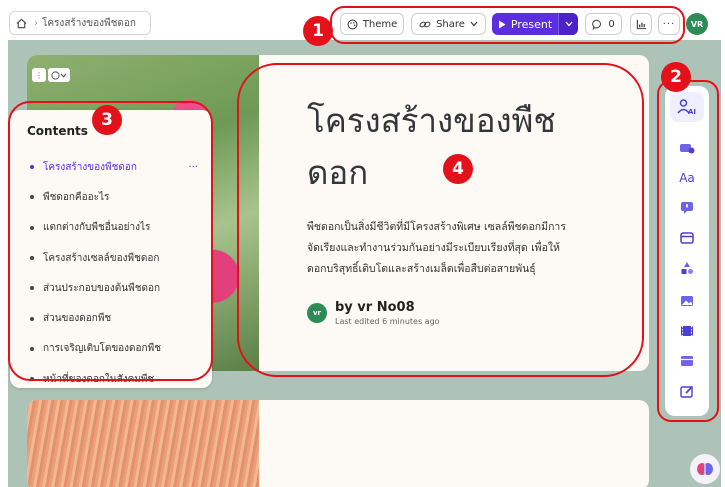 The height and width of the screenshot is (487, 725). What do you see at coordinates (63, 75) in the screenshot?
I see `chevron-down-icon` at bounding box center [63, 75].